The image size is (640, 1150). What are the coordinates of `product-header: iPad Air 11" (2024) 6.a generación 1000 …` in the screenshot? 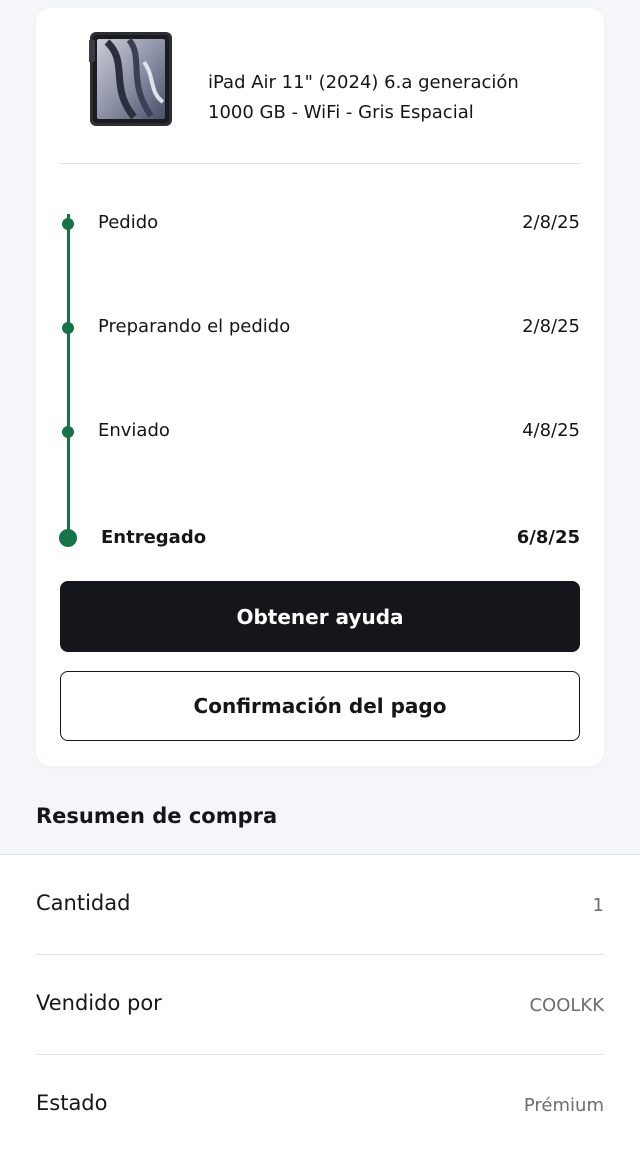 It's located at (320, 85).